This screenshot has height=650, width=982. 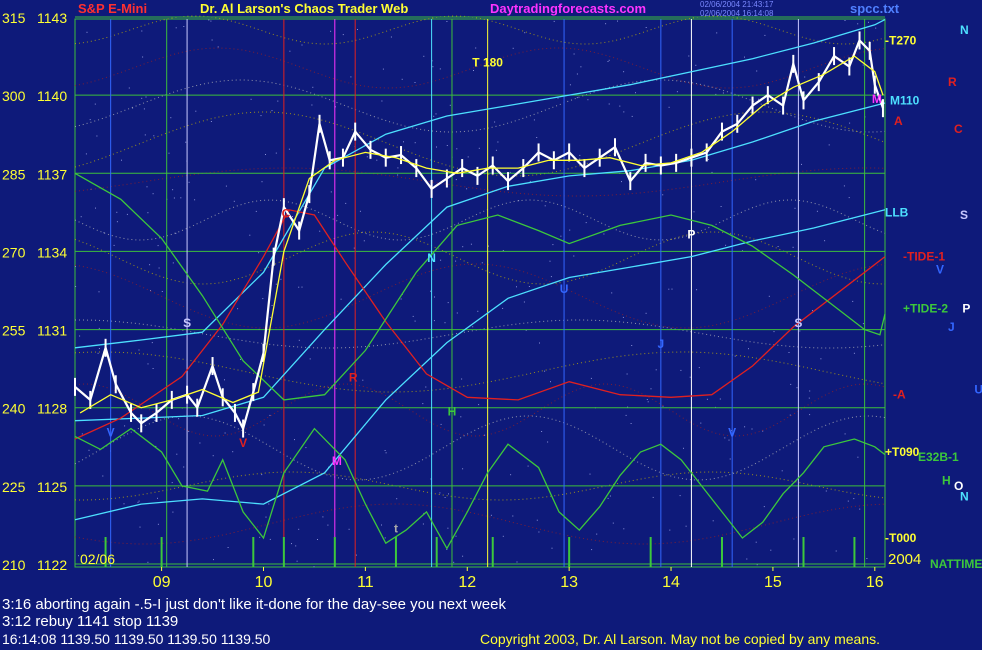 I want to click on x-axis-labels: 09 10 11 12 13 14 15 16, so click(x=518, y=579).